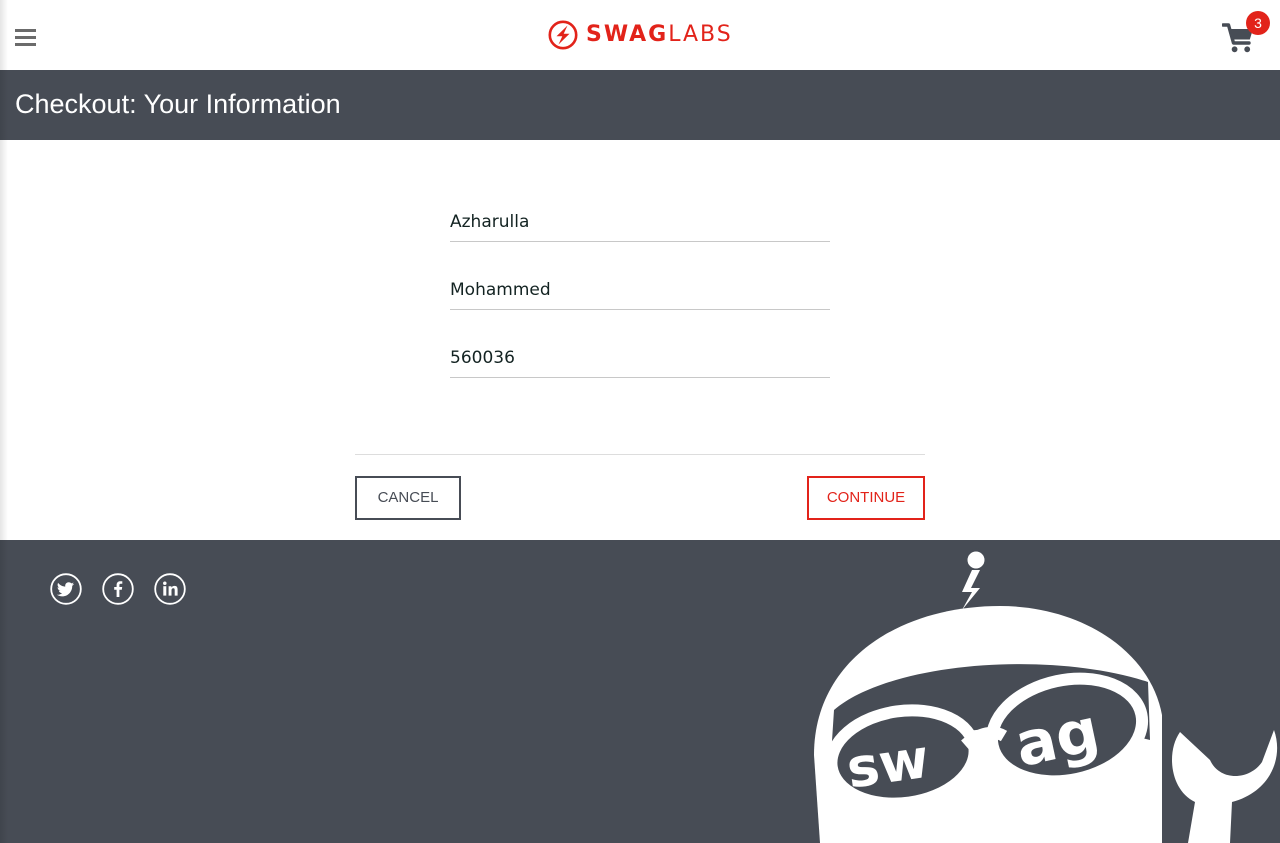 This screenshot has width=1280, height=843. I want to click on last-name-input, so click(640, 290).